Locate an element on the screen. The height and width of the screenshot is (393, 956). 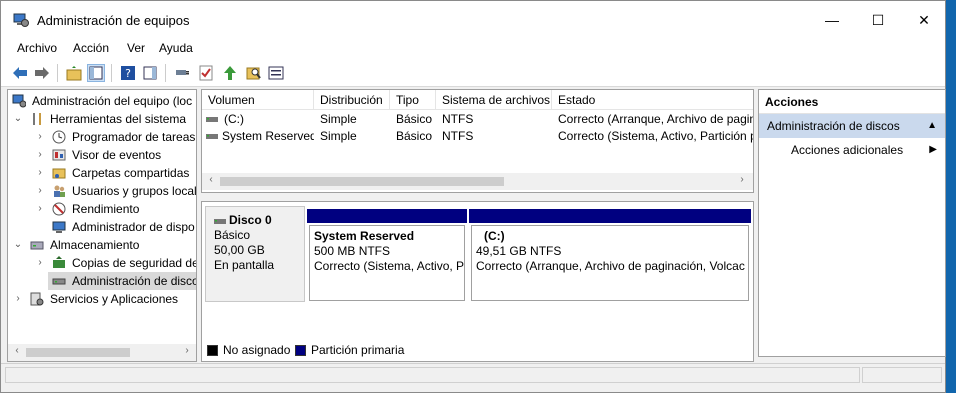
maximize-button: ☐ is located at coordinates (878, 20).